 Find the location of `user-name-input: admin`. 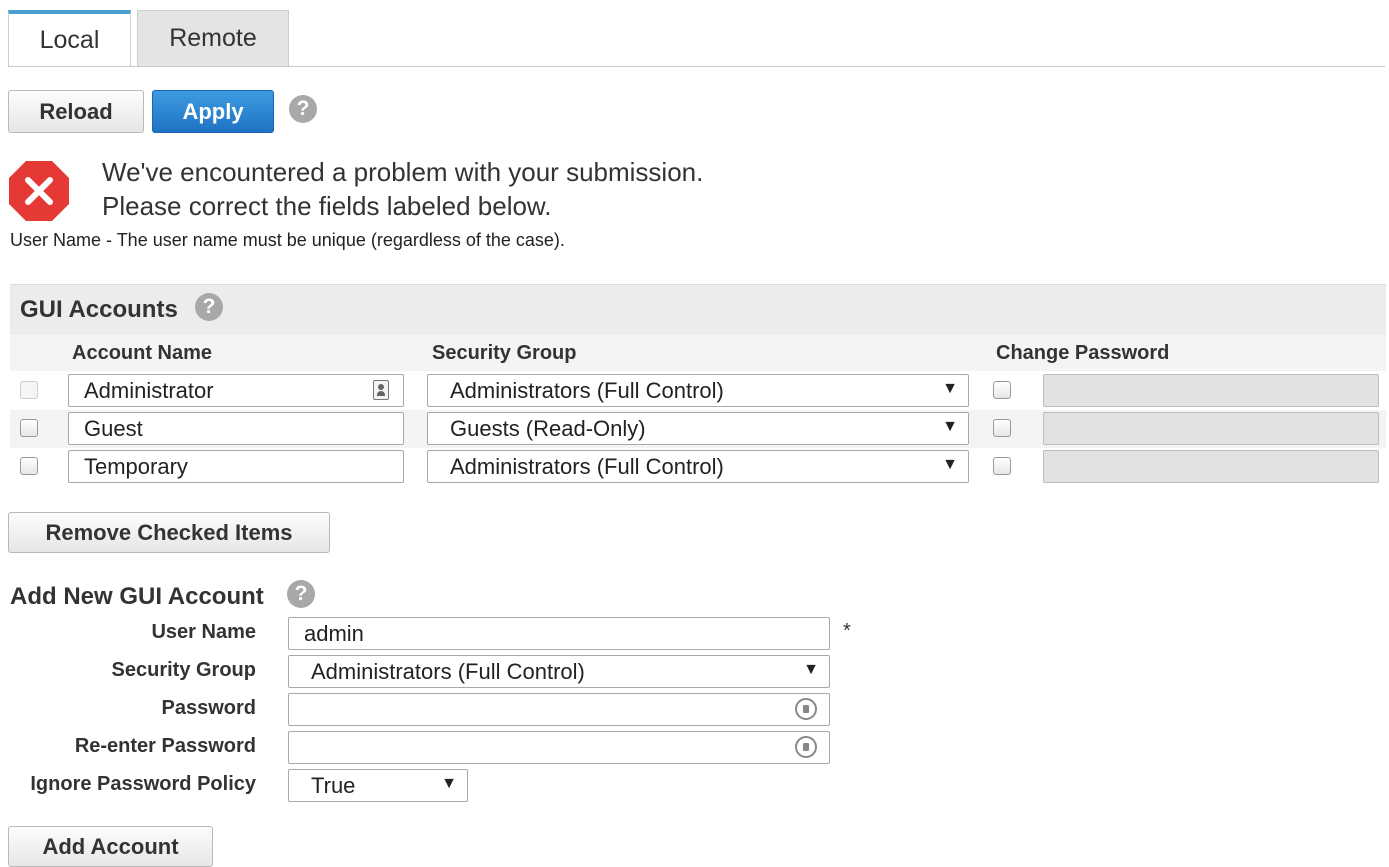

user-name-input: admin is located at coordinates (559, 633).